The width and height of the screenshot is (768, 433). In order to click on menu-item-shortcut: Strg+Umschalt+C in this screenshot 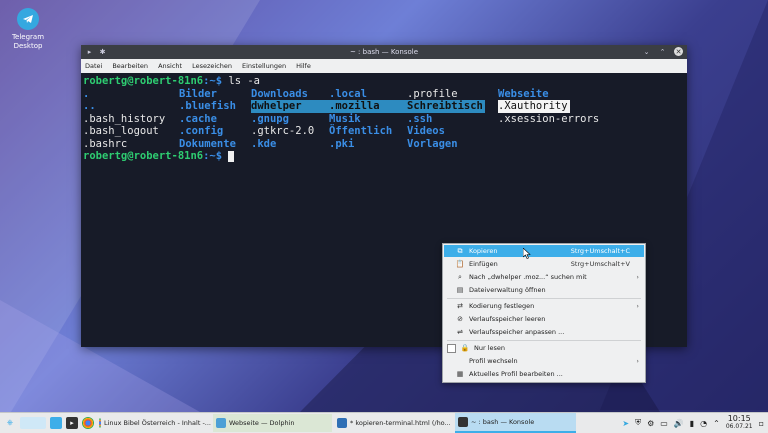, I will do `click(600, 251)`.